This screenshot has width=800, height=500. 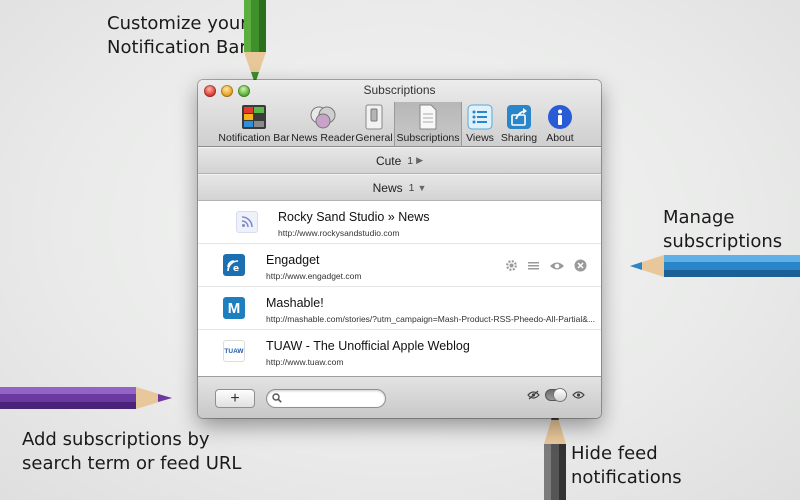 I want to click on blue-pencil-icon, so click(x=715, y=266).